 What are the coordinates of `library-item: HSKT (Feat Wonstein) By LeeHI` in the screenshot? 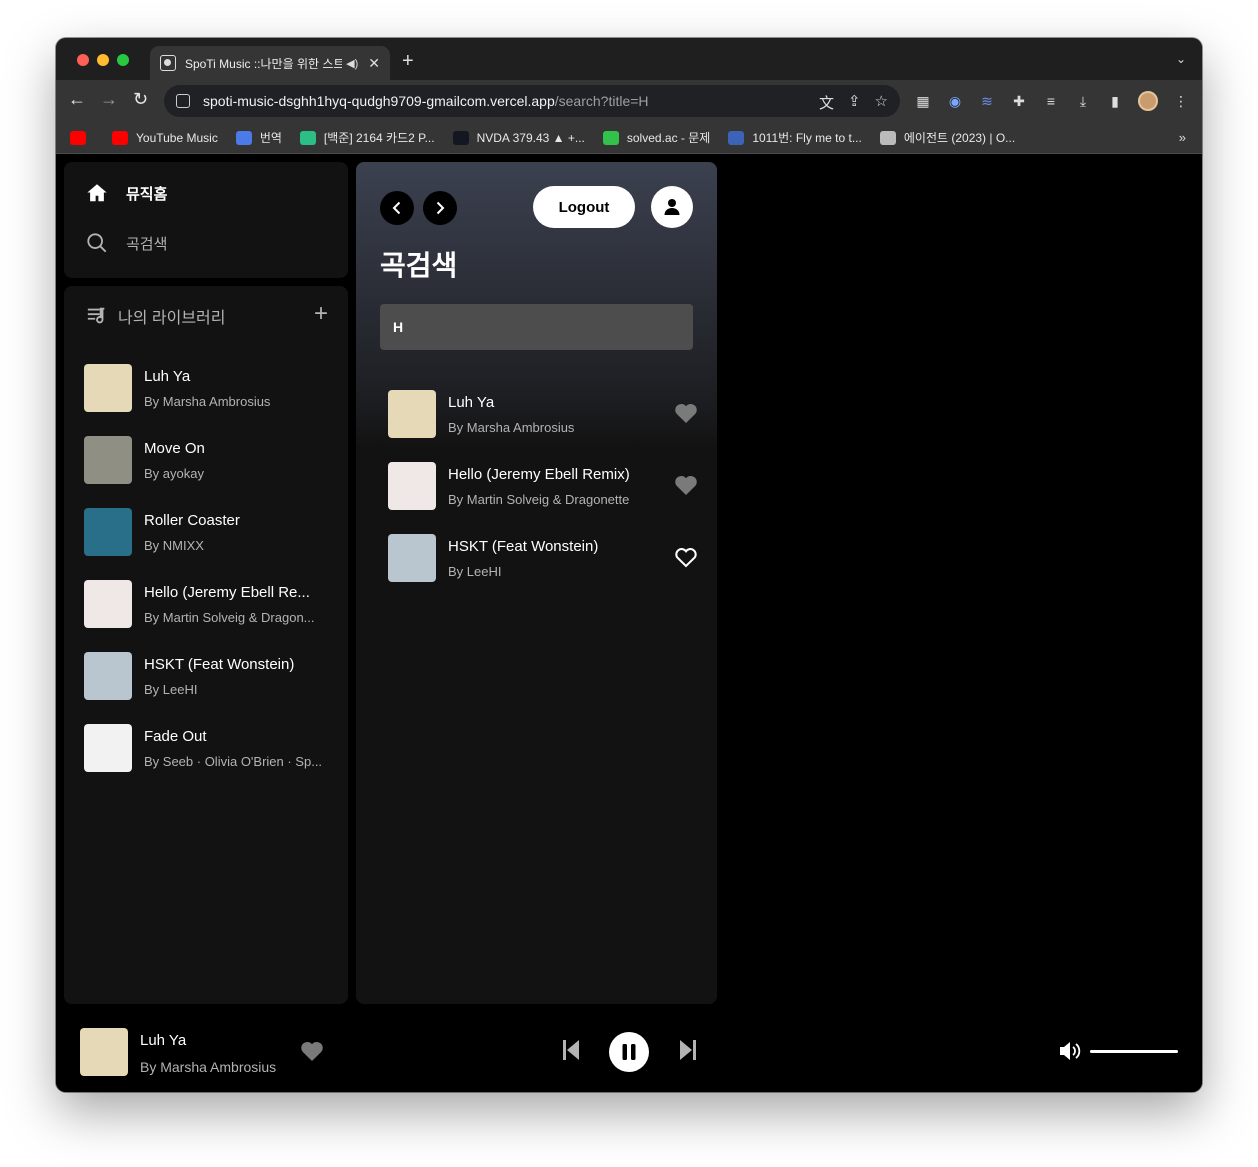 It's located at (209, 676).